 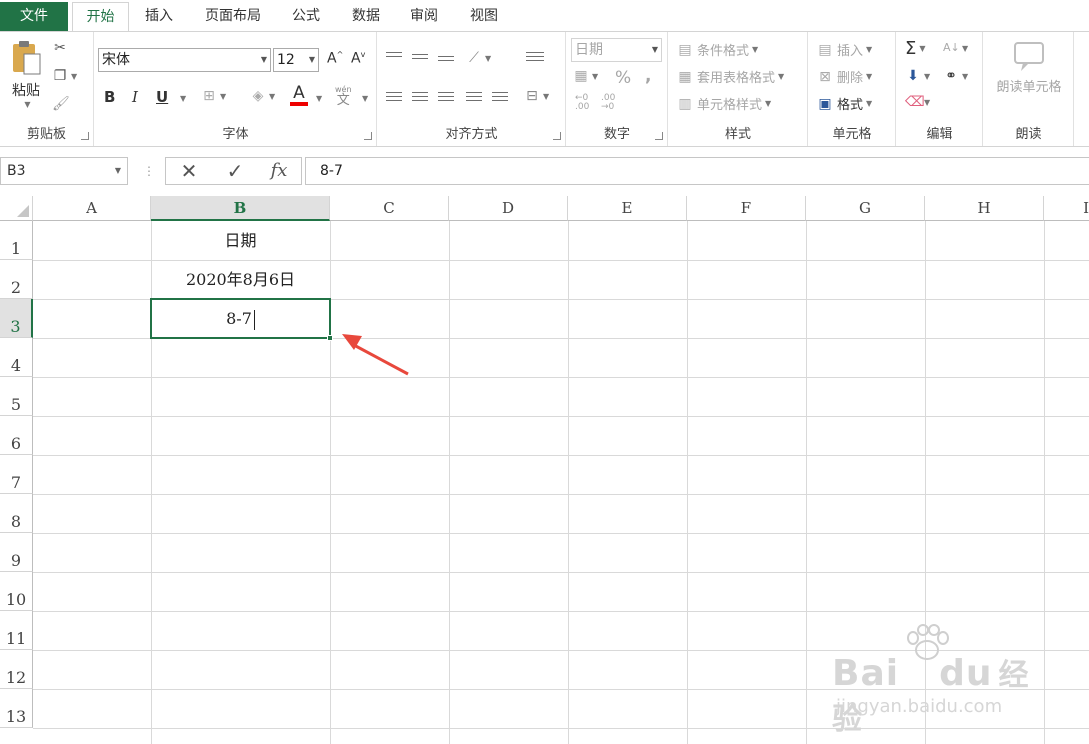 I want to click on close-icon: ✕, so click(x=189, y=171).